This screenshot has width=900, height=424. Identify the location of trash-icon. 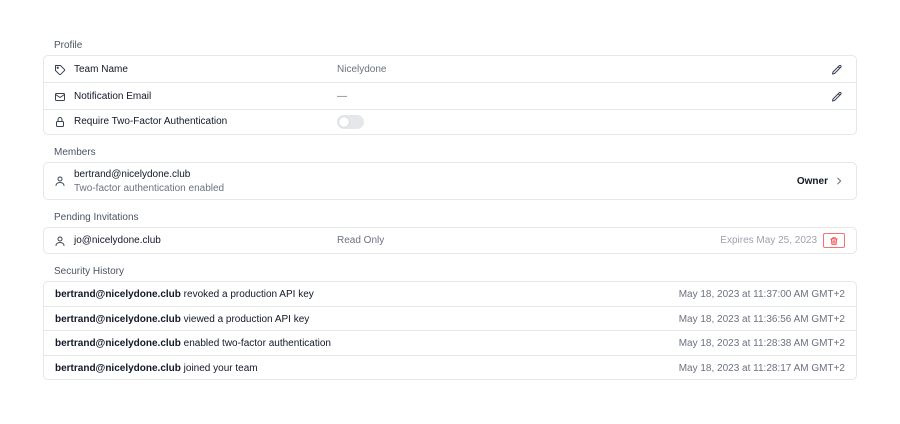
(834, 240).